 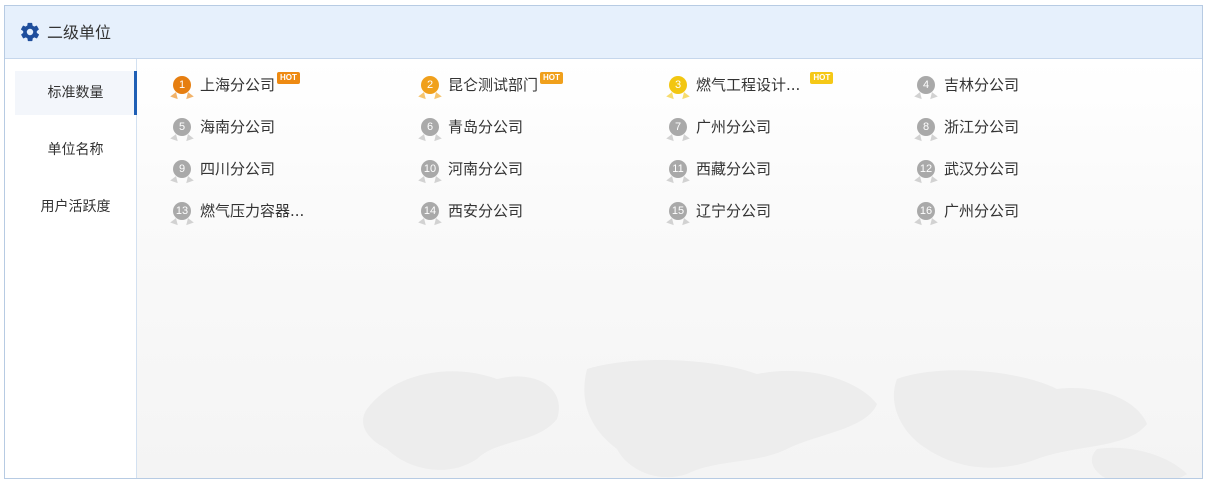 I want to click on unit-name: 辽宁分公司, so click(x=734, y=211).